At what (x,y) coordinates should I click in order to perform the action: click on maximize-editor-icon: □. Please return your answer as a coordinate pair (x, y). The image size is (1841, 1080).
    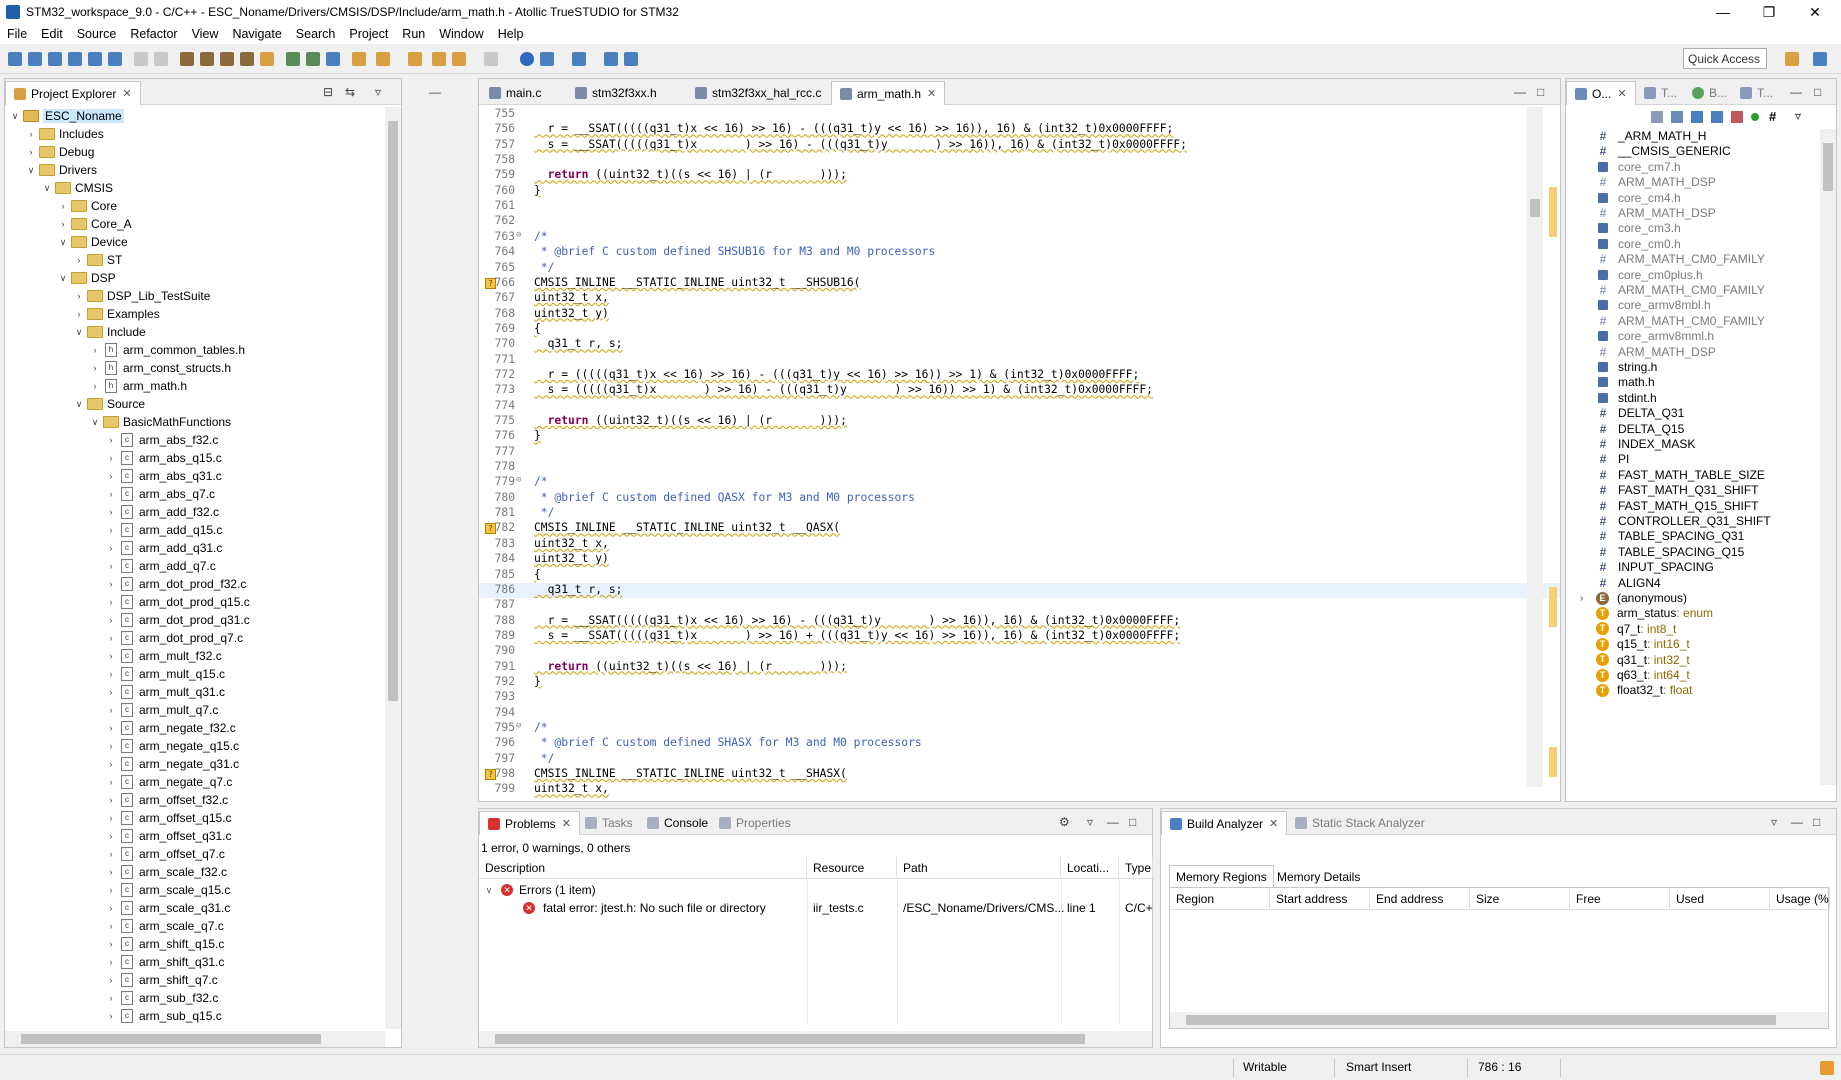
    Looking at the image, I should click on (1540, 92).